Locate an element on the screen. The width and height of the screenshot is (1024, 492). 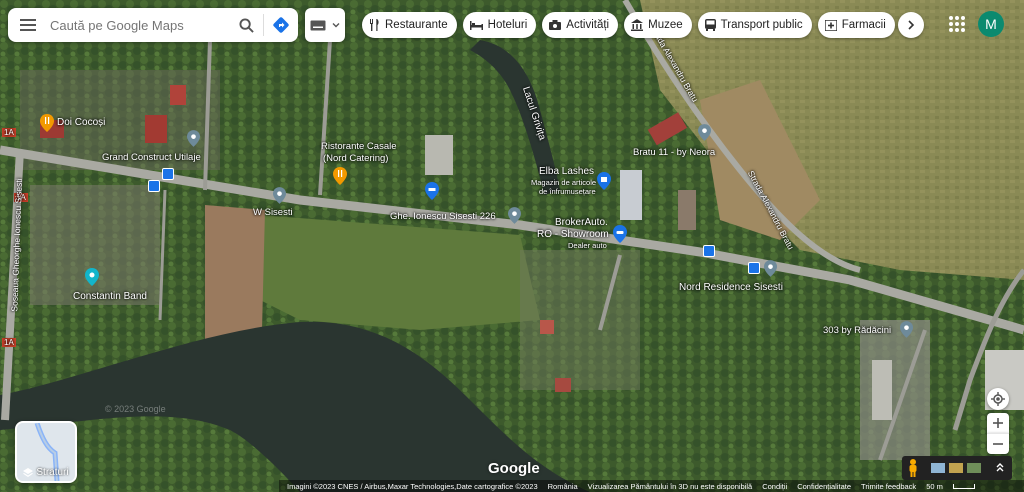
chips-next-button is located at coordinates (911, 25).